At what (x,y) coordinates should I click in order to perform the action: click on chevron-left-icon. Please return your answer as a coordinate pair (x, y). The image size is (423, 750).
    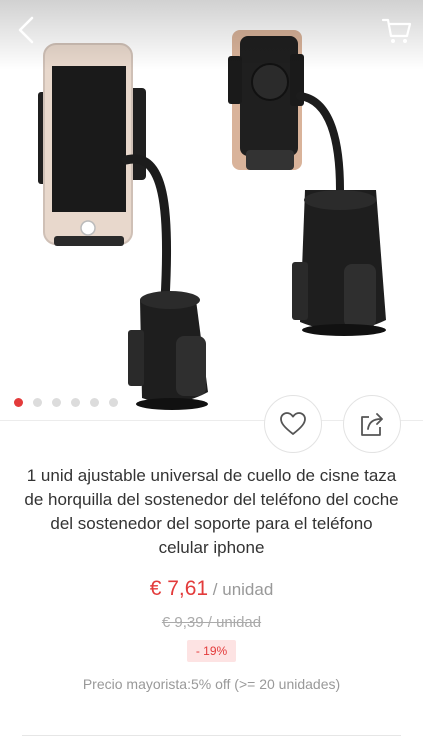
    Looking at the image, I should click on (26, 30).